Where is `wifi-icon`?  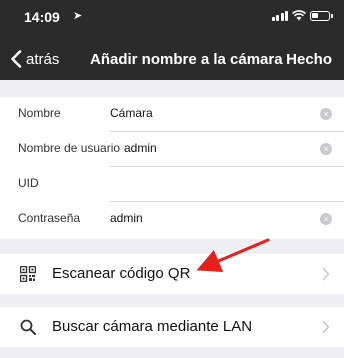 wifi-icon is located at coordinates (299, 15).